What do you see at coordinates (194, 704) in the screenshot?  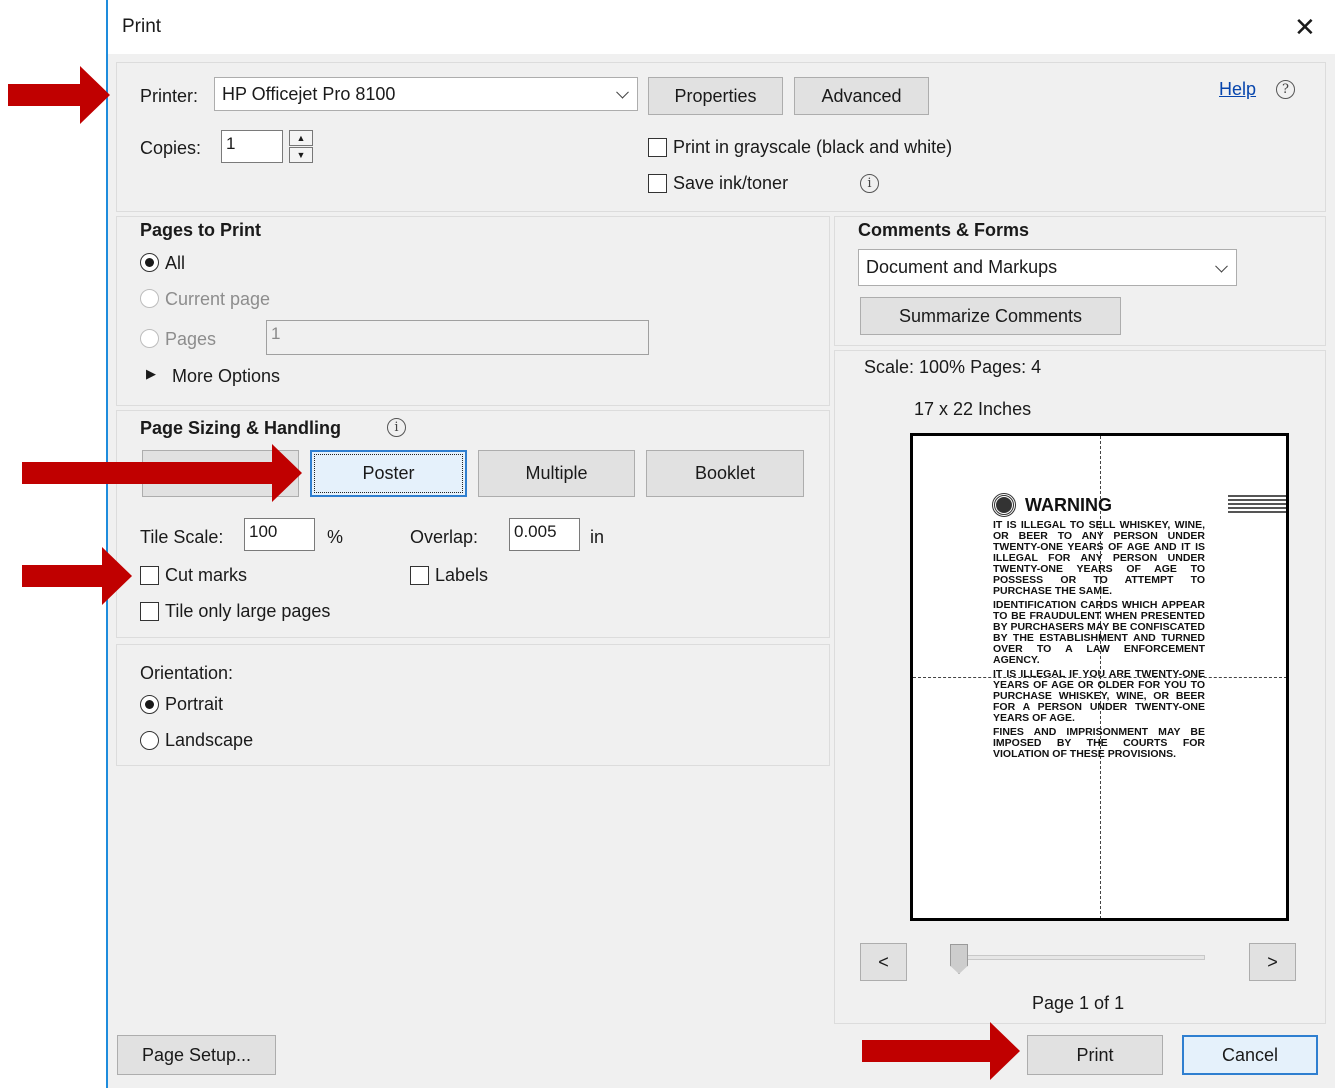 I see `portrait-label: Portrait` at bounding box center [194, 704].